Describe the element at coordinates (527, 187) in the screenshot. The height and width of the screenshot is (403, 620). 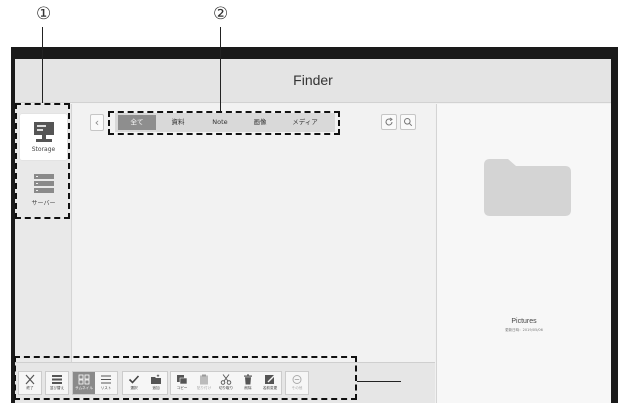
I see `folder-icon` at that location.